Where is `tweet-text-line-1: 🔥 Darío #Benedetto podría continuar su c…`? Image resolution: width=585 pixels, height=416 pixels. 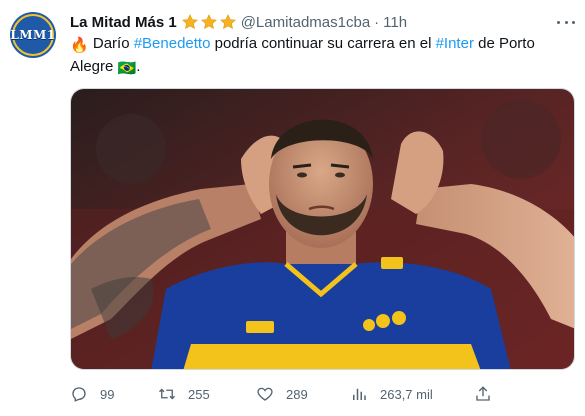 tweet-text-line-1: 🔥 Darío #Benedetto podría continuar su c… is located at coordinates (320, 44).